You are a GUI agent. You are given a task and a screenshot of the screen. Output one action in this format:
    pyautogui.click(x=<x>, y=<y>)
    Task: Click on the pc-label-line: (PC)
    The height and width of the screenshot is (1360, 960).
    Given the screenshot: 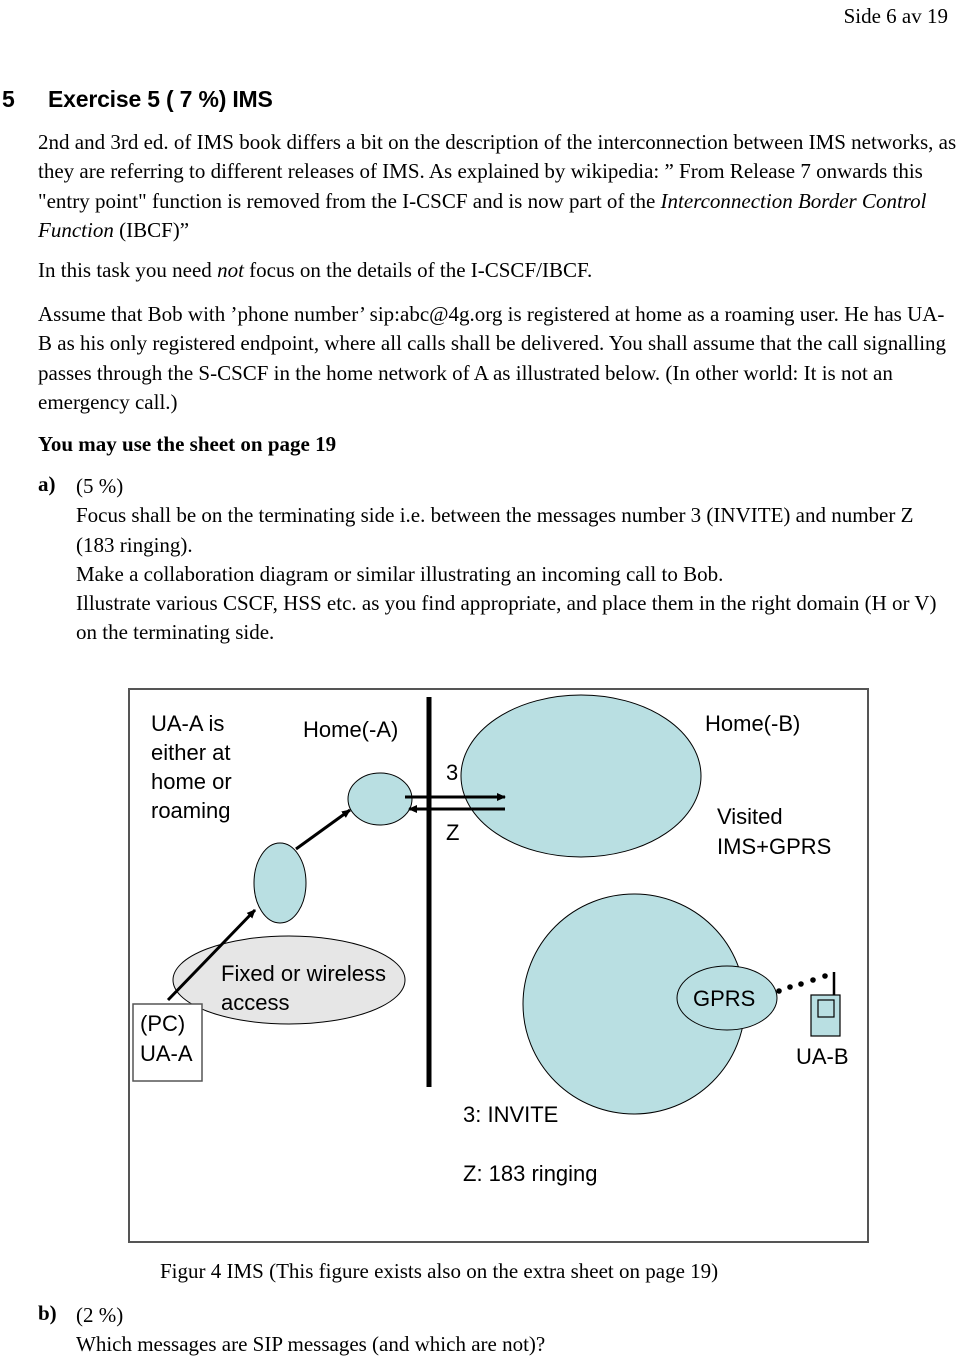 What is the action you would take?
    pyautogui.click(x=162, y=1023)
    